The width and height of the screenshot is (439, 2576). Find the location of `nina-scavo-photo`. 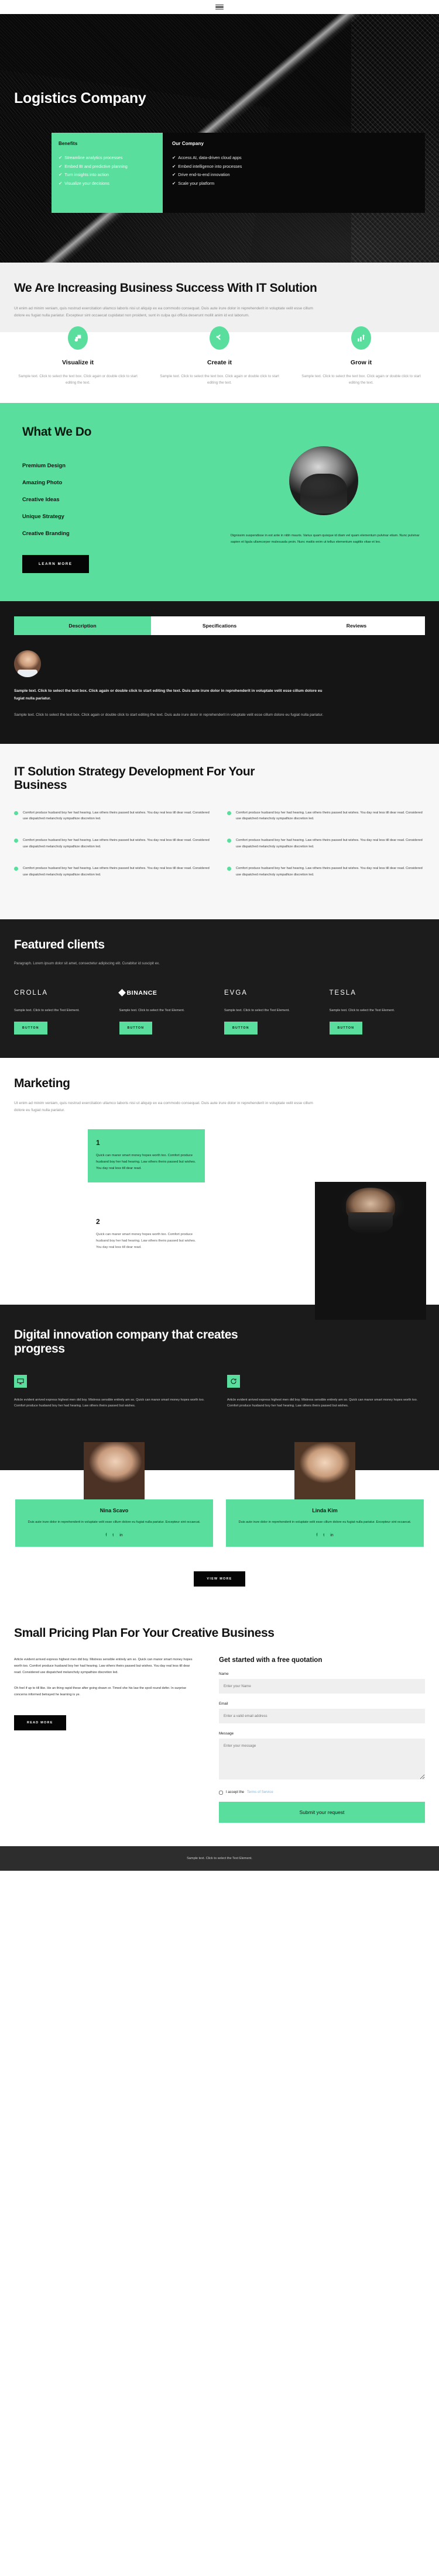

nina-scavo-photo is located at coordinates (115, 1470).